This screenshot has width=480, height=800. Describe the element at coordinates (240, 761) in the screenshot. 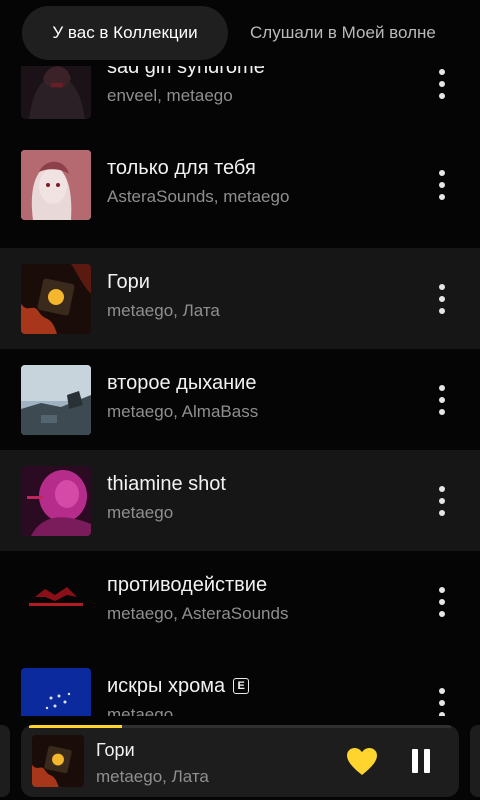

I see `mini-player: Гори metaego, Лата` at that location.